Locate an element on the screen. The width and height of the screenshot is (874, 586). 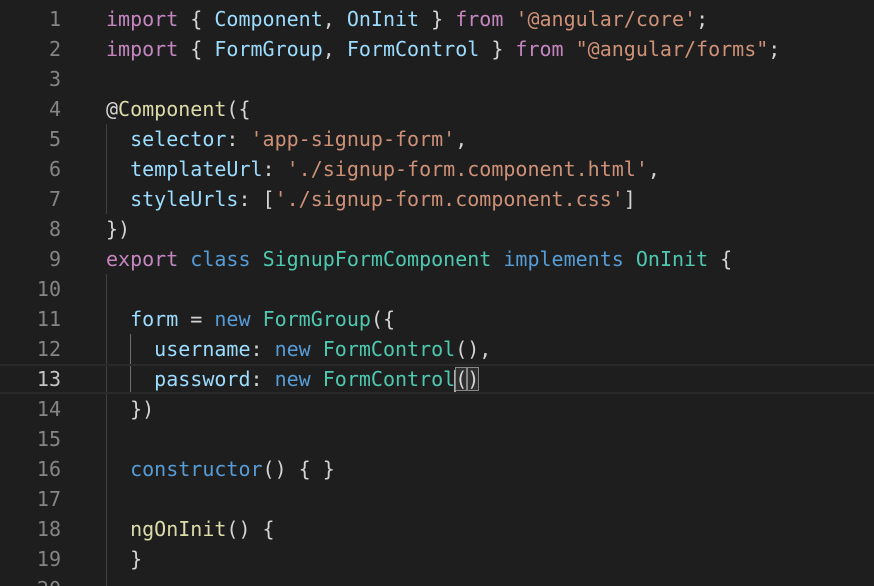
line-number: 19 is located at coordinates (48, 559).